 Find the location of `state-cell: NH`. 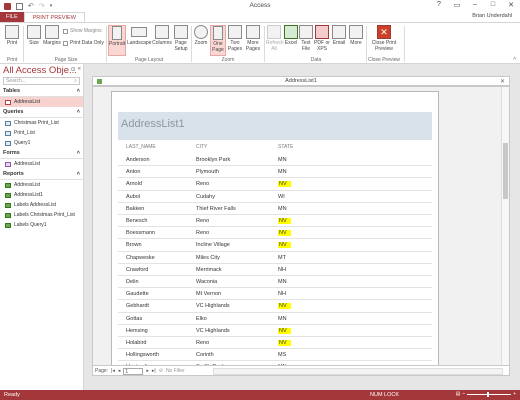

state-cell: NH is located at coordinates (282, 294).